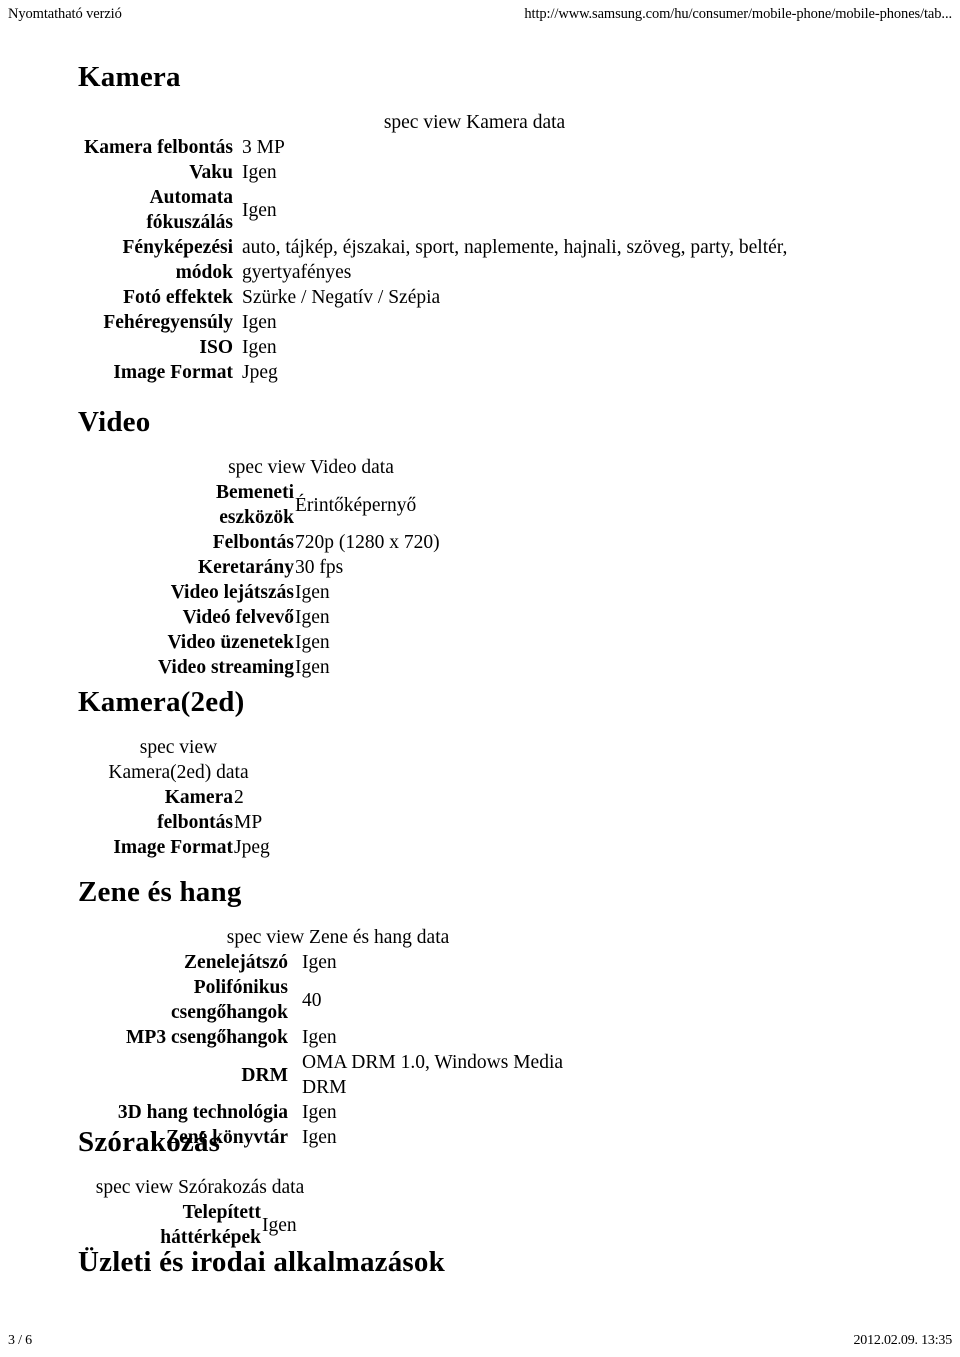 This screenshot has height=1357, width=960. What do you see at coordinates (168, 322) in the screenshot?
I see `spec-label: Fehéregyensúly` at bounding box center [168, 322].